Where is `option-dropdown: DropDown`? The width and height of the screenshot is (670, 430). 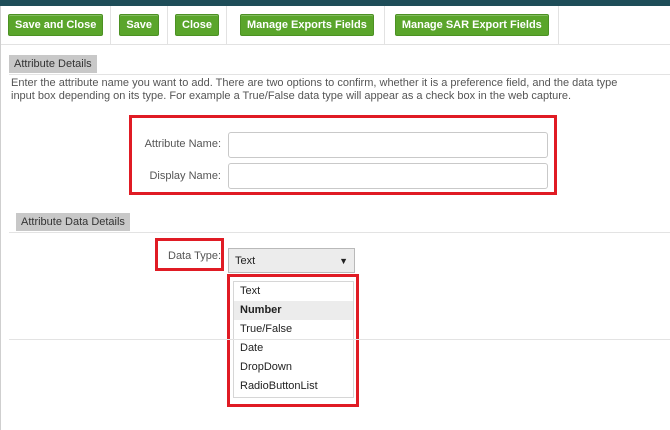 option-dropdown: DropDown is located at coordinates (293, 367).